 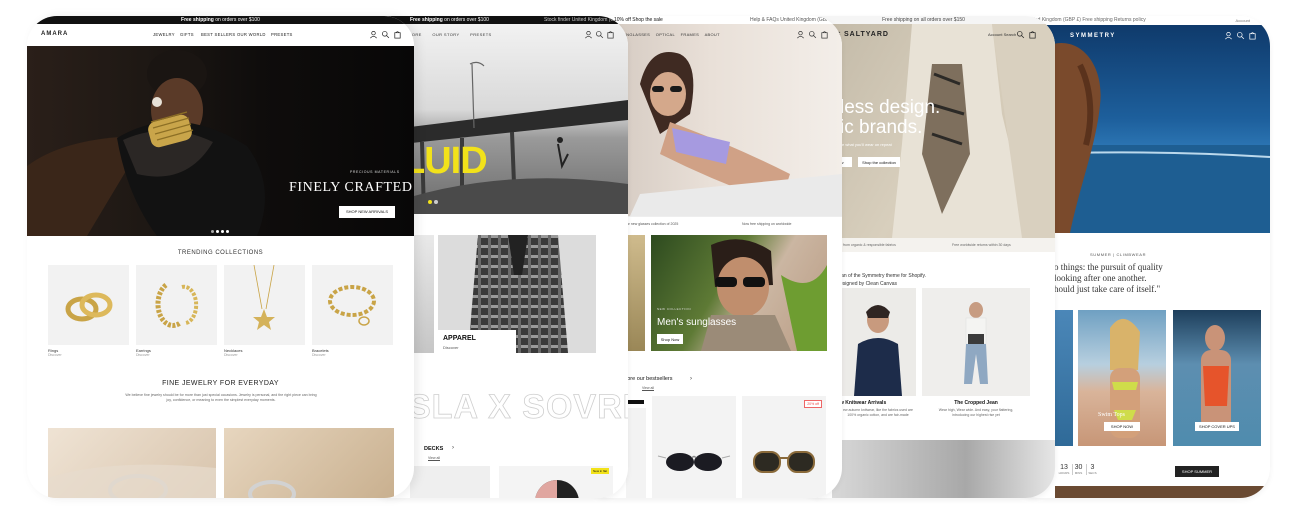 I want to click on amara-logo: AMARA, so click(x=54, y=34).